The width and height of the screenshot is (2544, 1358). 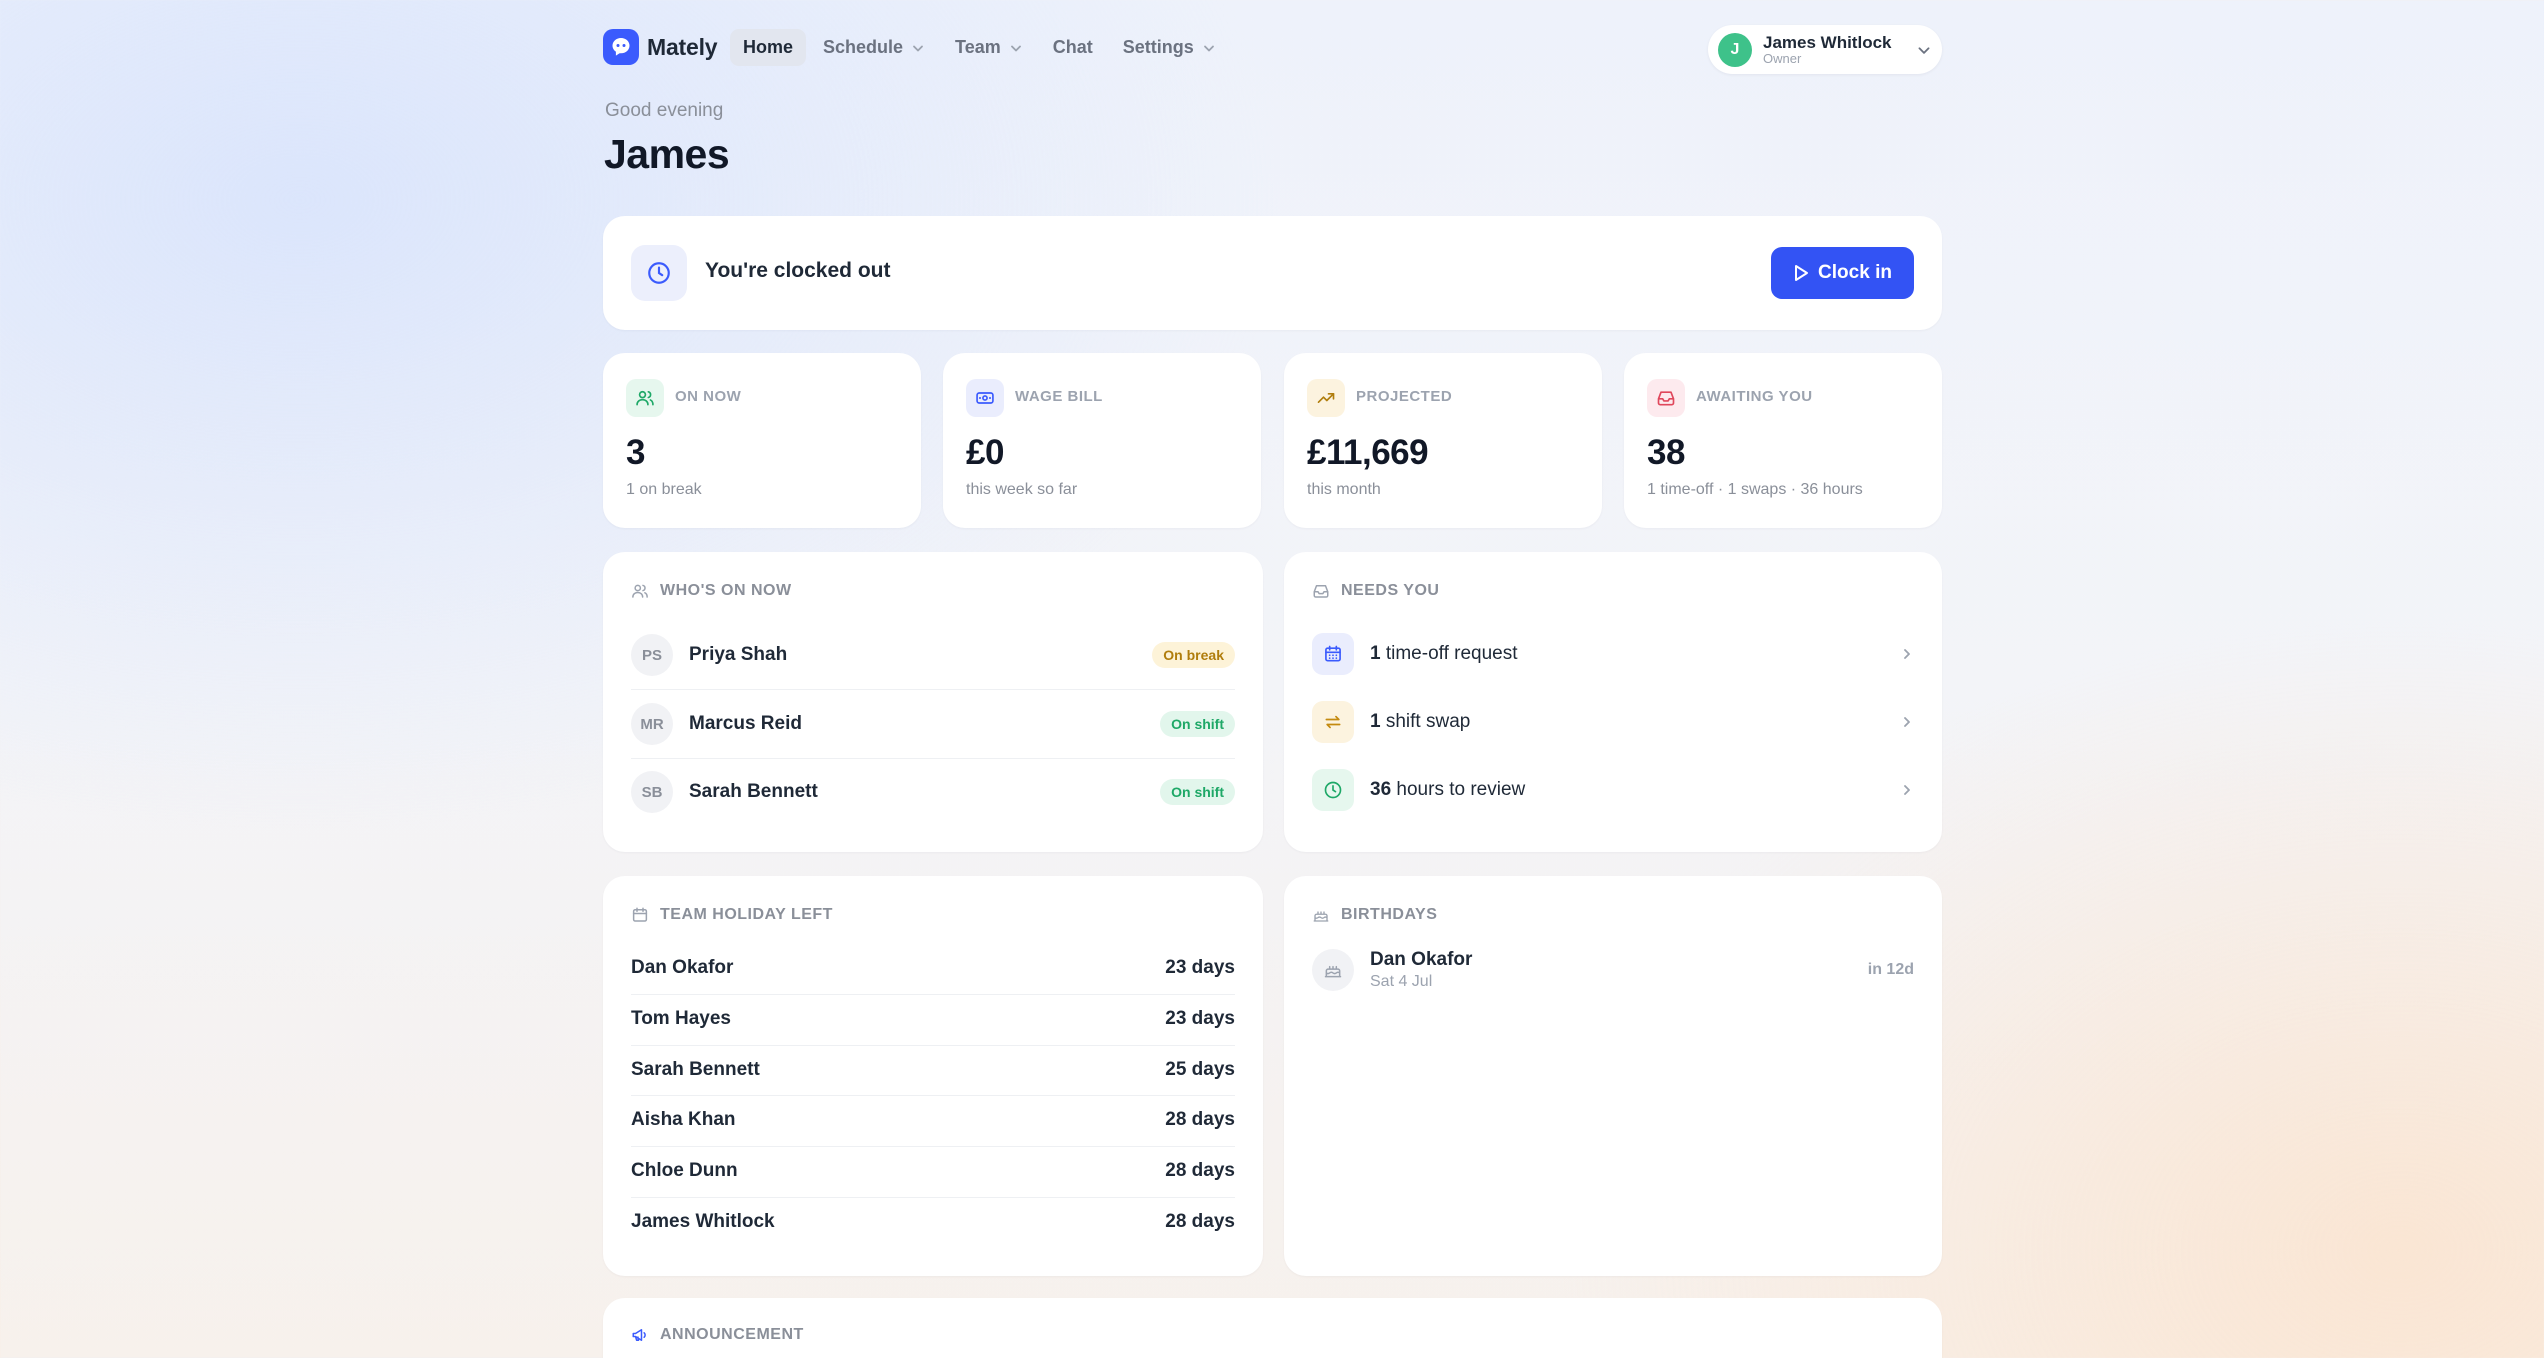 I want to click on nav-home: Home, so click(x=768, y=47).